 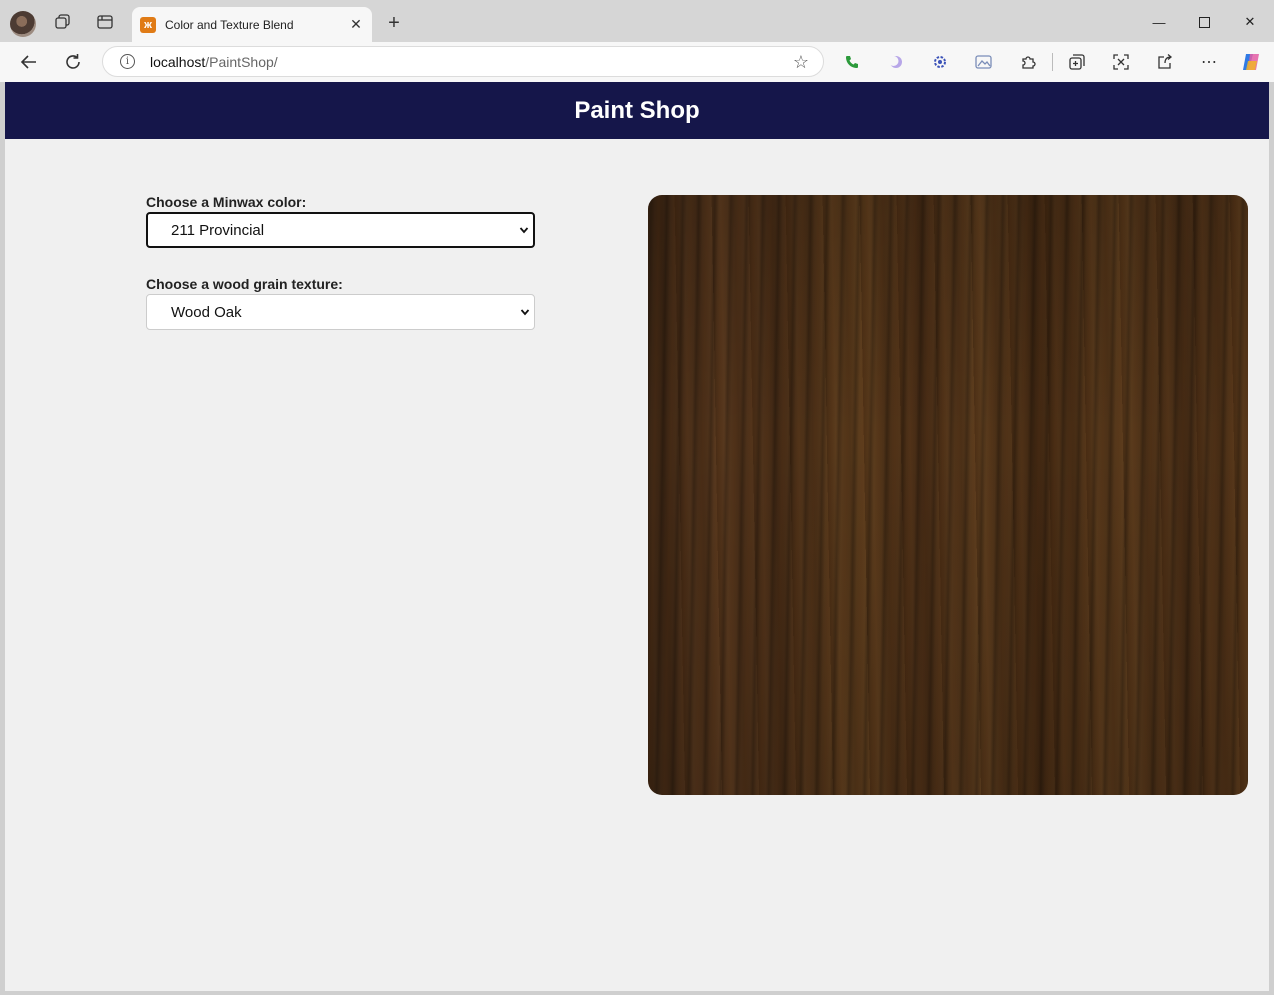 I want to click on site-header: Paint Shop, so click(x=637, y=110).